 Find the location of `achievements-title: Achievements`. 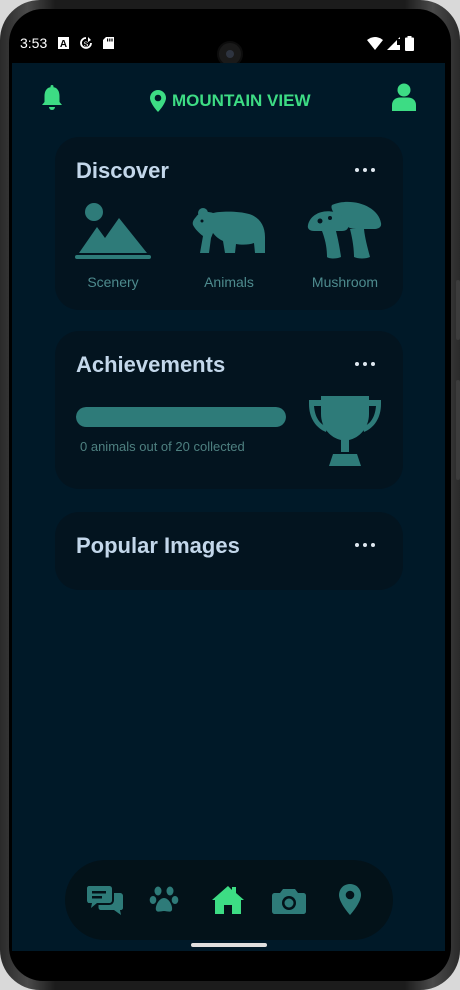

achievements-title: Achievements is located at coordinates (151, 364).